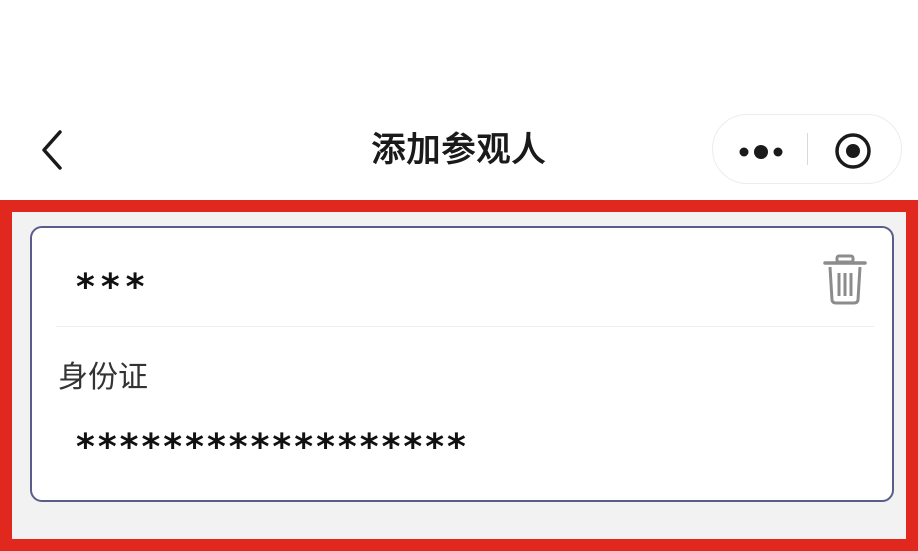 The width and height of the screenshot is (918, 551). I want to click on more-dots-icon, so click(761, 152).